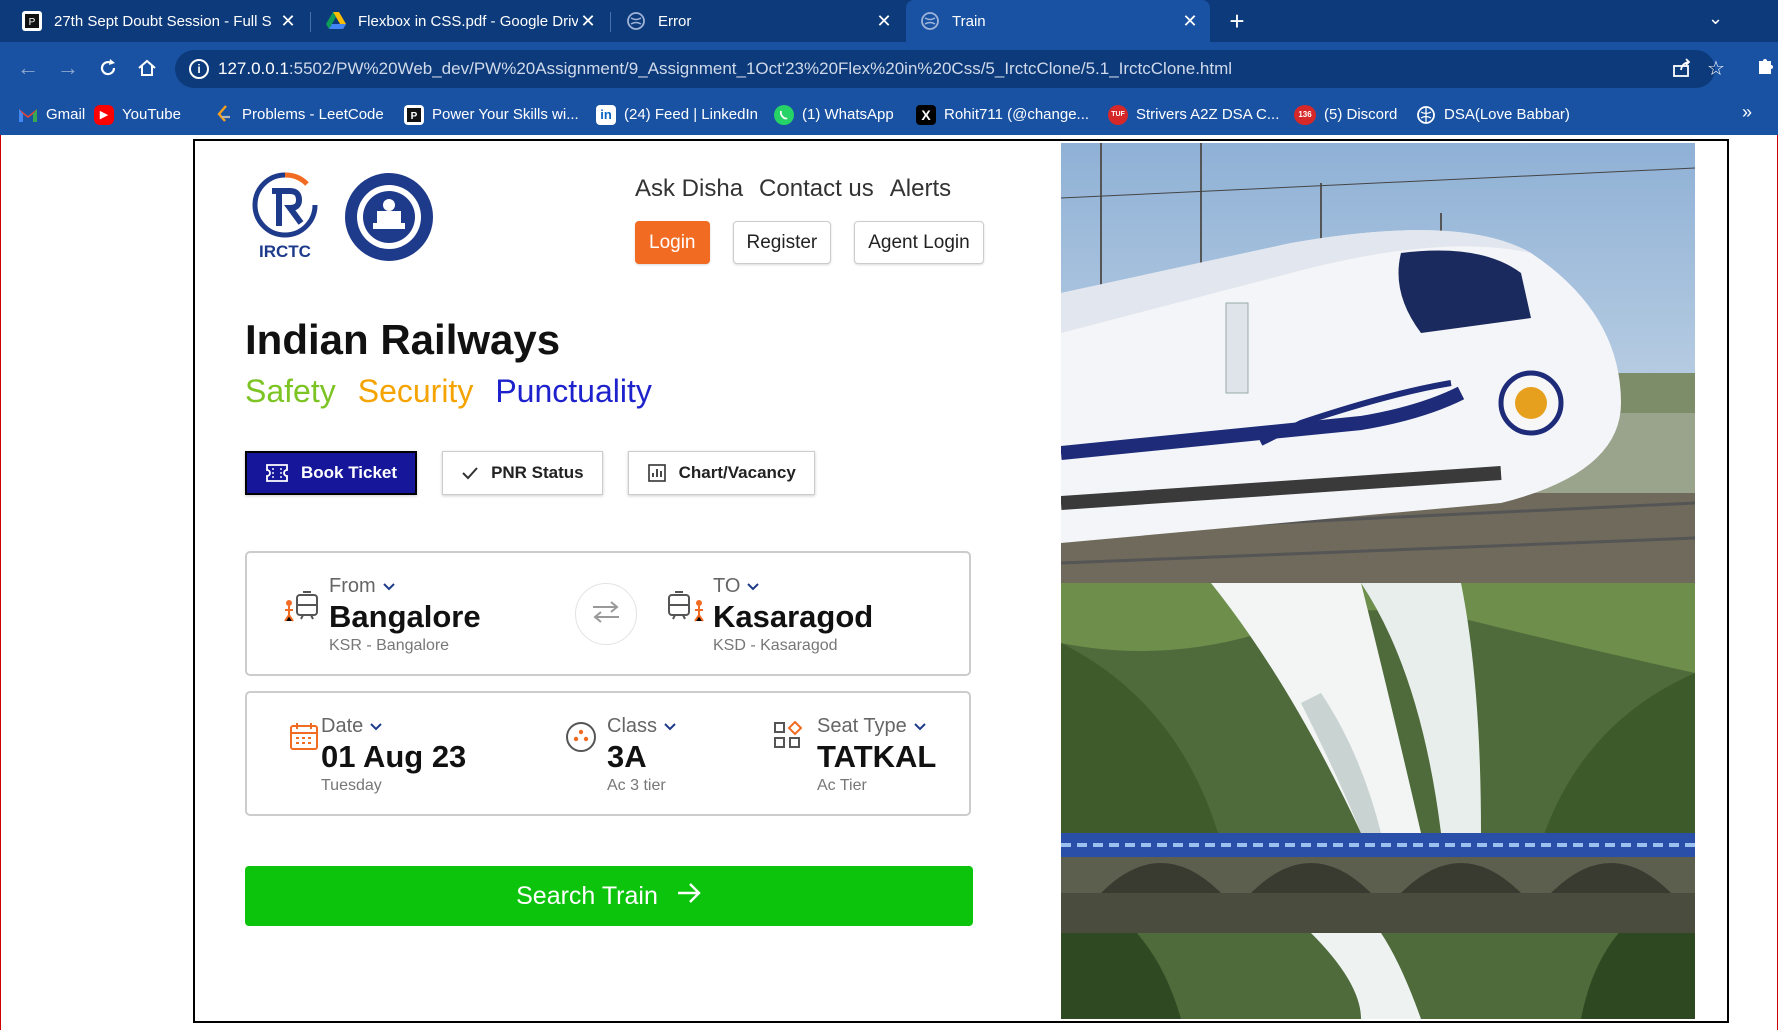  What do you see at coordinates (727, 586) in the screenshot?
I see `to-label: TO` at bounding box center [727, 586].